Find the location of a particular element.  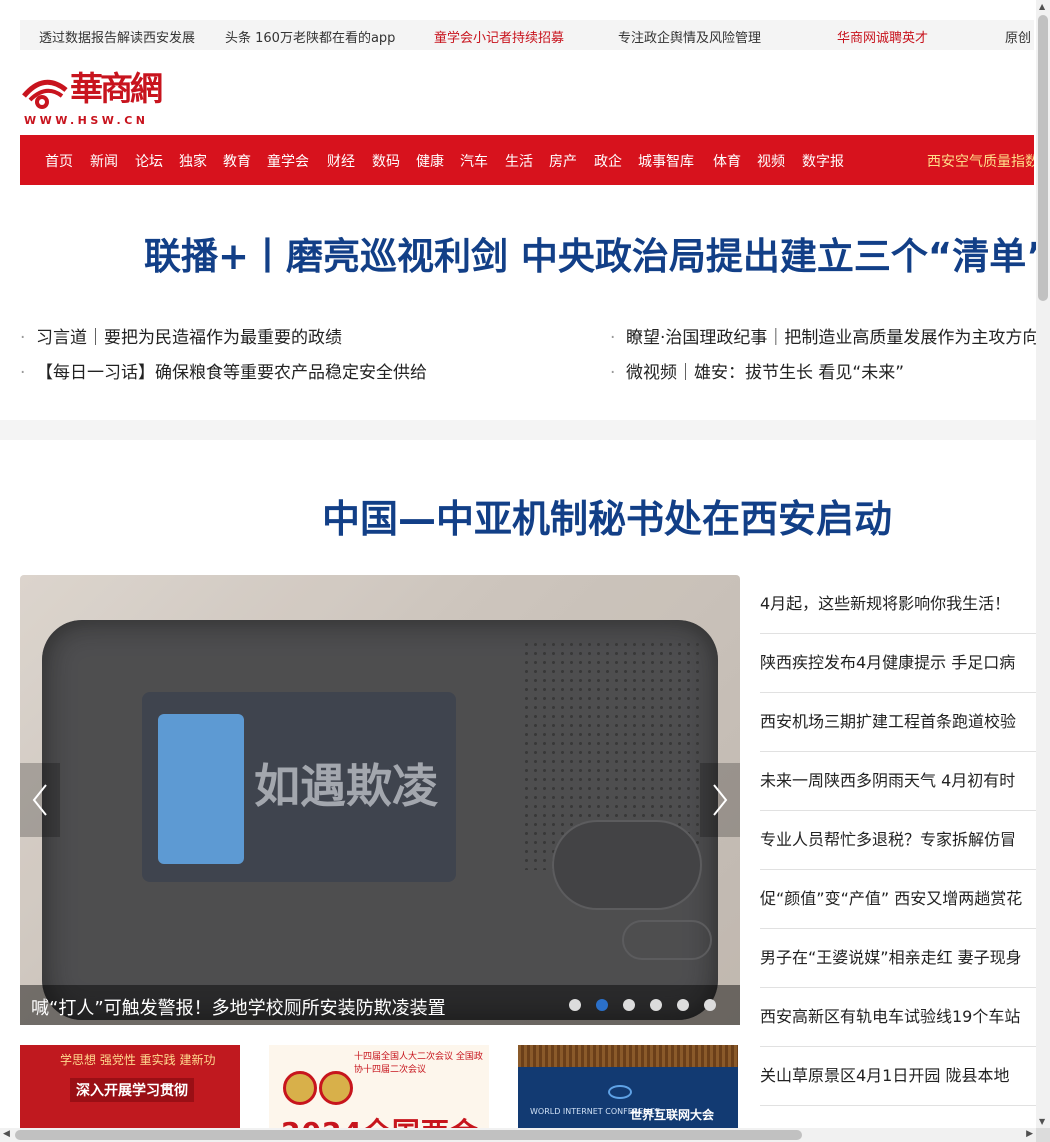

thumb-line2: 深入开展学习贯彻 is located at coordinates (132, 1090).